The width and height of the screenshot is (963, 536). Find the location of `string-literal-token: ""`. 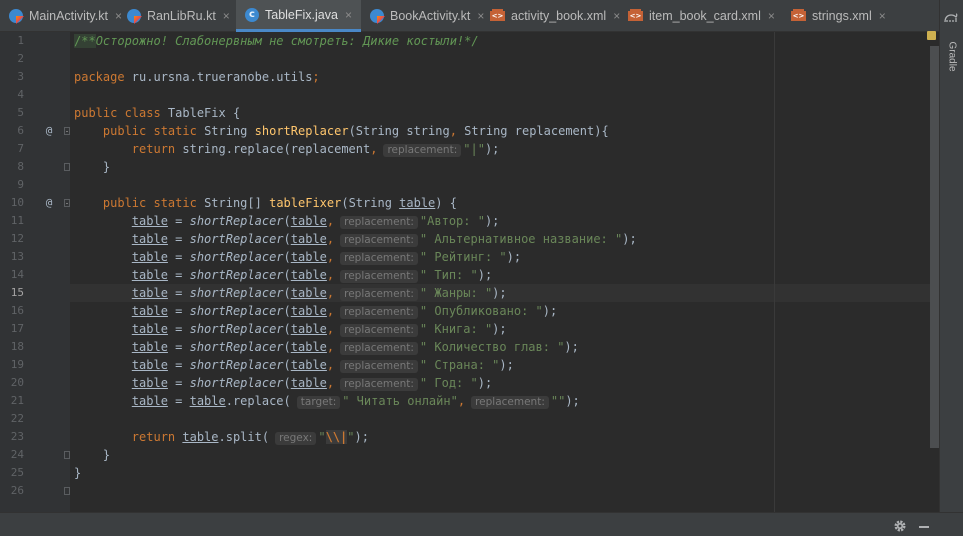

string-literal-token: "" is located at coordinates (558, 401).